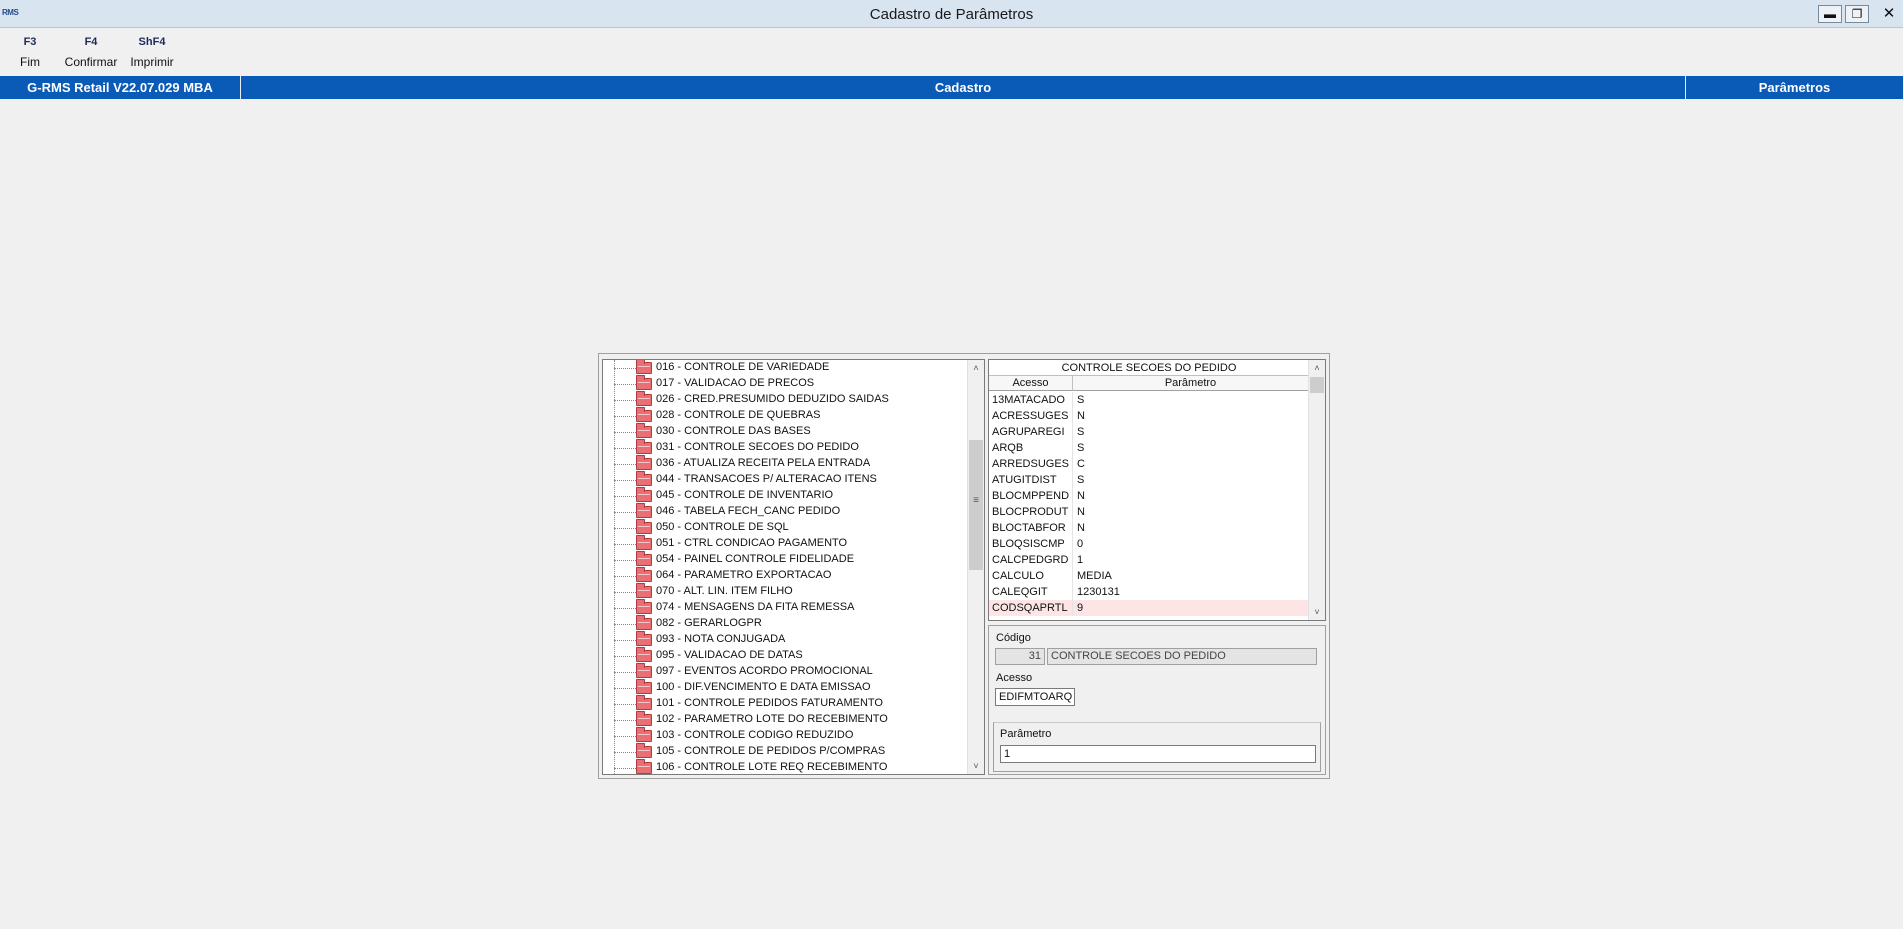 This screenshot has width=1903, height=929. Describe the element at coordinates (772, 719) in the screenshot. I see `tree-item-label: 102 - PARAMETRO LOTE DO RECEBIMENTO` at that location.